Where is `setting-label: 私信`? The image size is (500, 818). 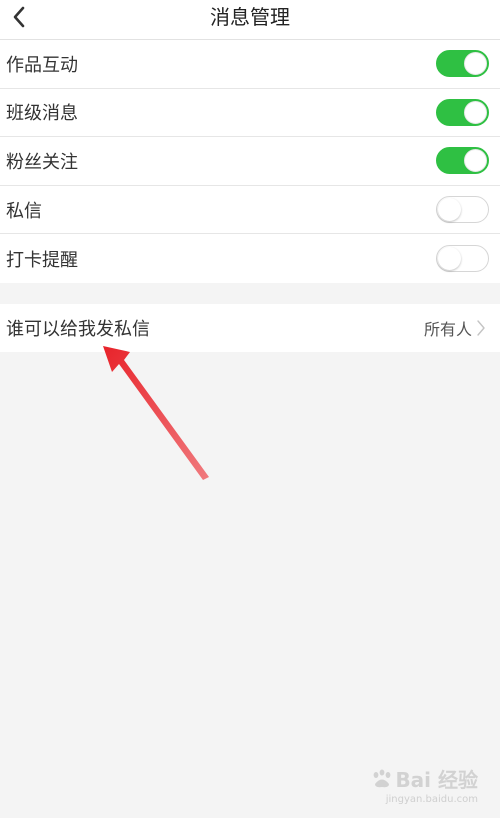
setting-label: 私信 is located at coordinates (24, 211).